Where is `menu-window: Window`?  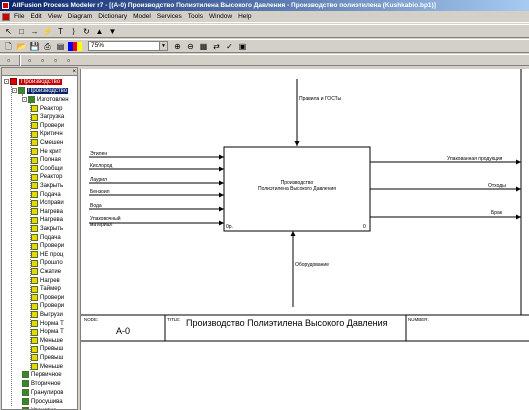
menu-window: Window is located at coordinates (220, 16).